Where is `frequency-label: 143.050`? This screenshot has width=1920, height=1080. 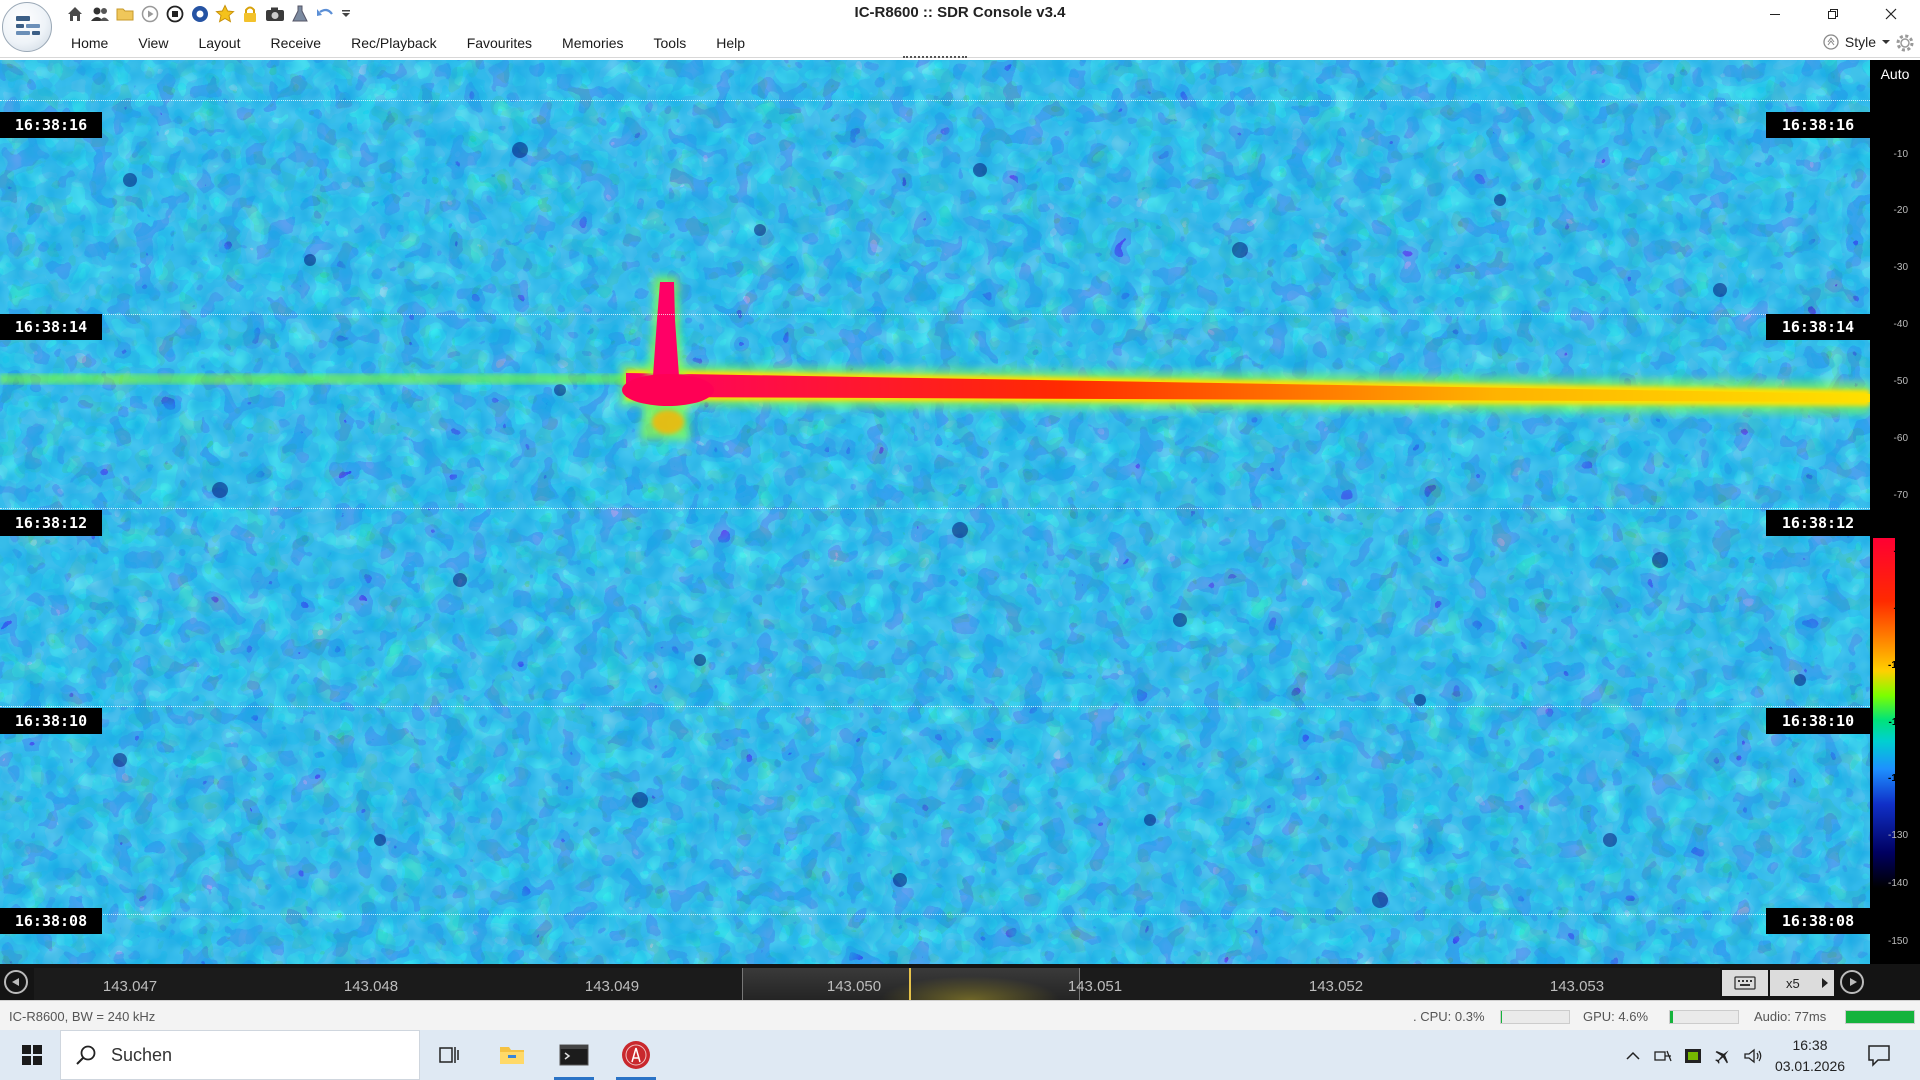 frequency-label: 143.050 is located at coordinates (854, 986).